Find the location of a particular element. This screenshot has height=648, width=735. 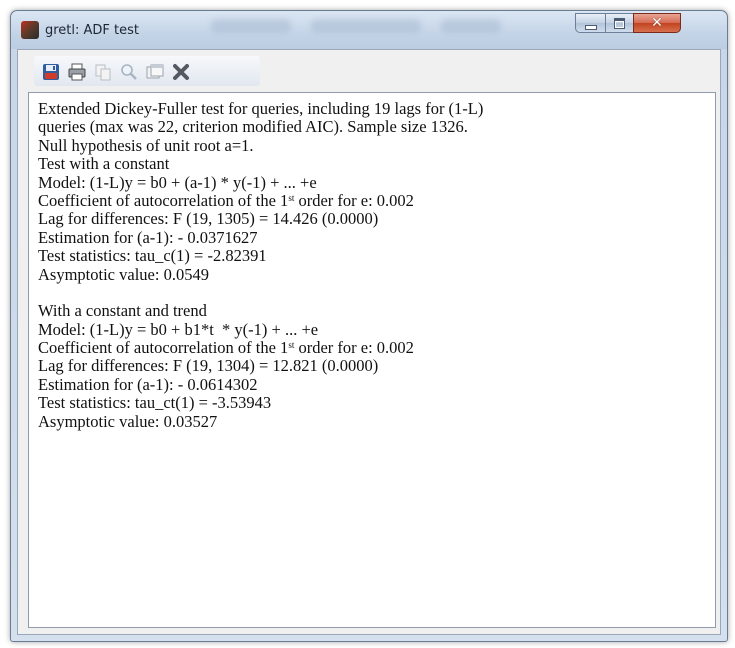

copy-icon is located at coordinates (103, 72).